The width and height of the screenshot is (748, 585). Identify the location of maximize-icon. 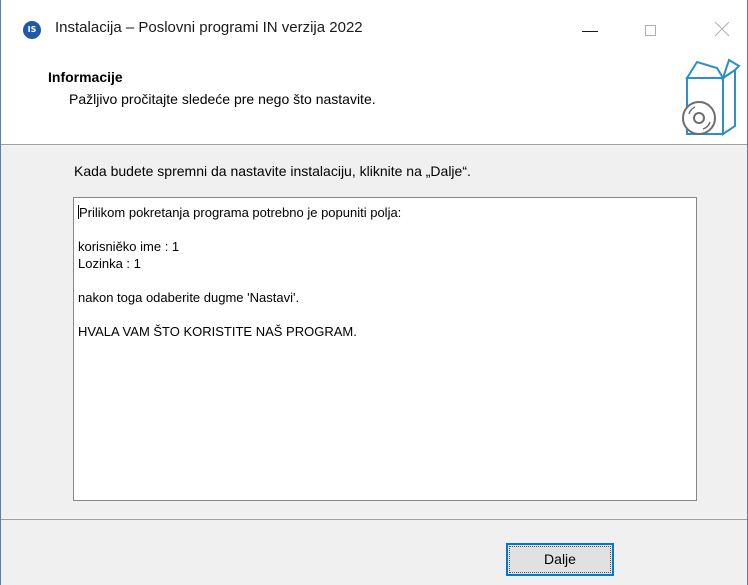
(650, 30).